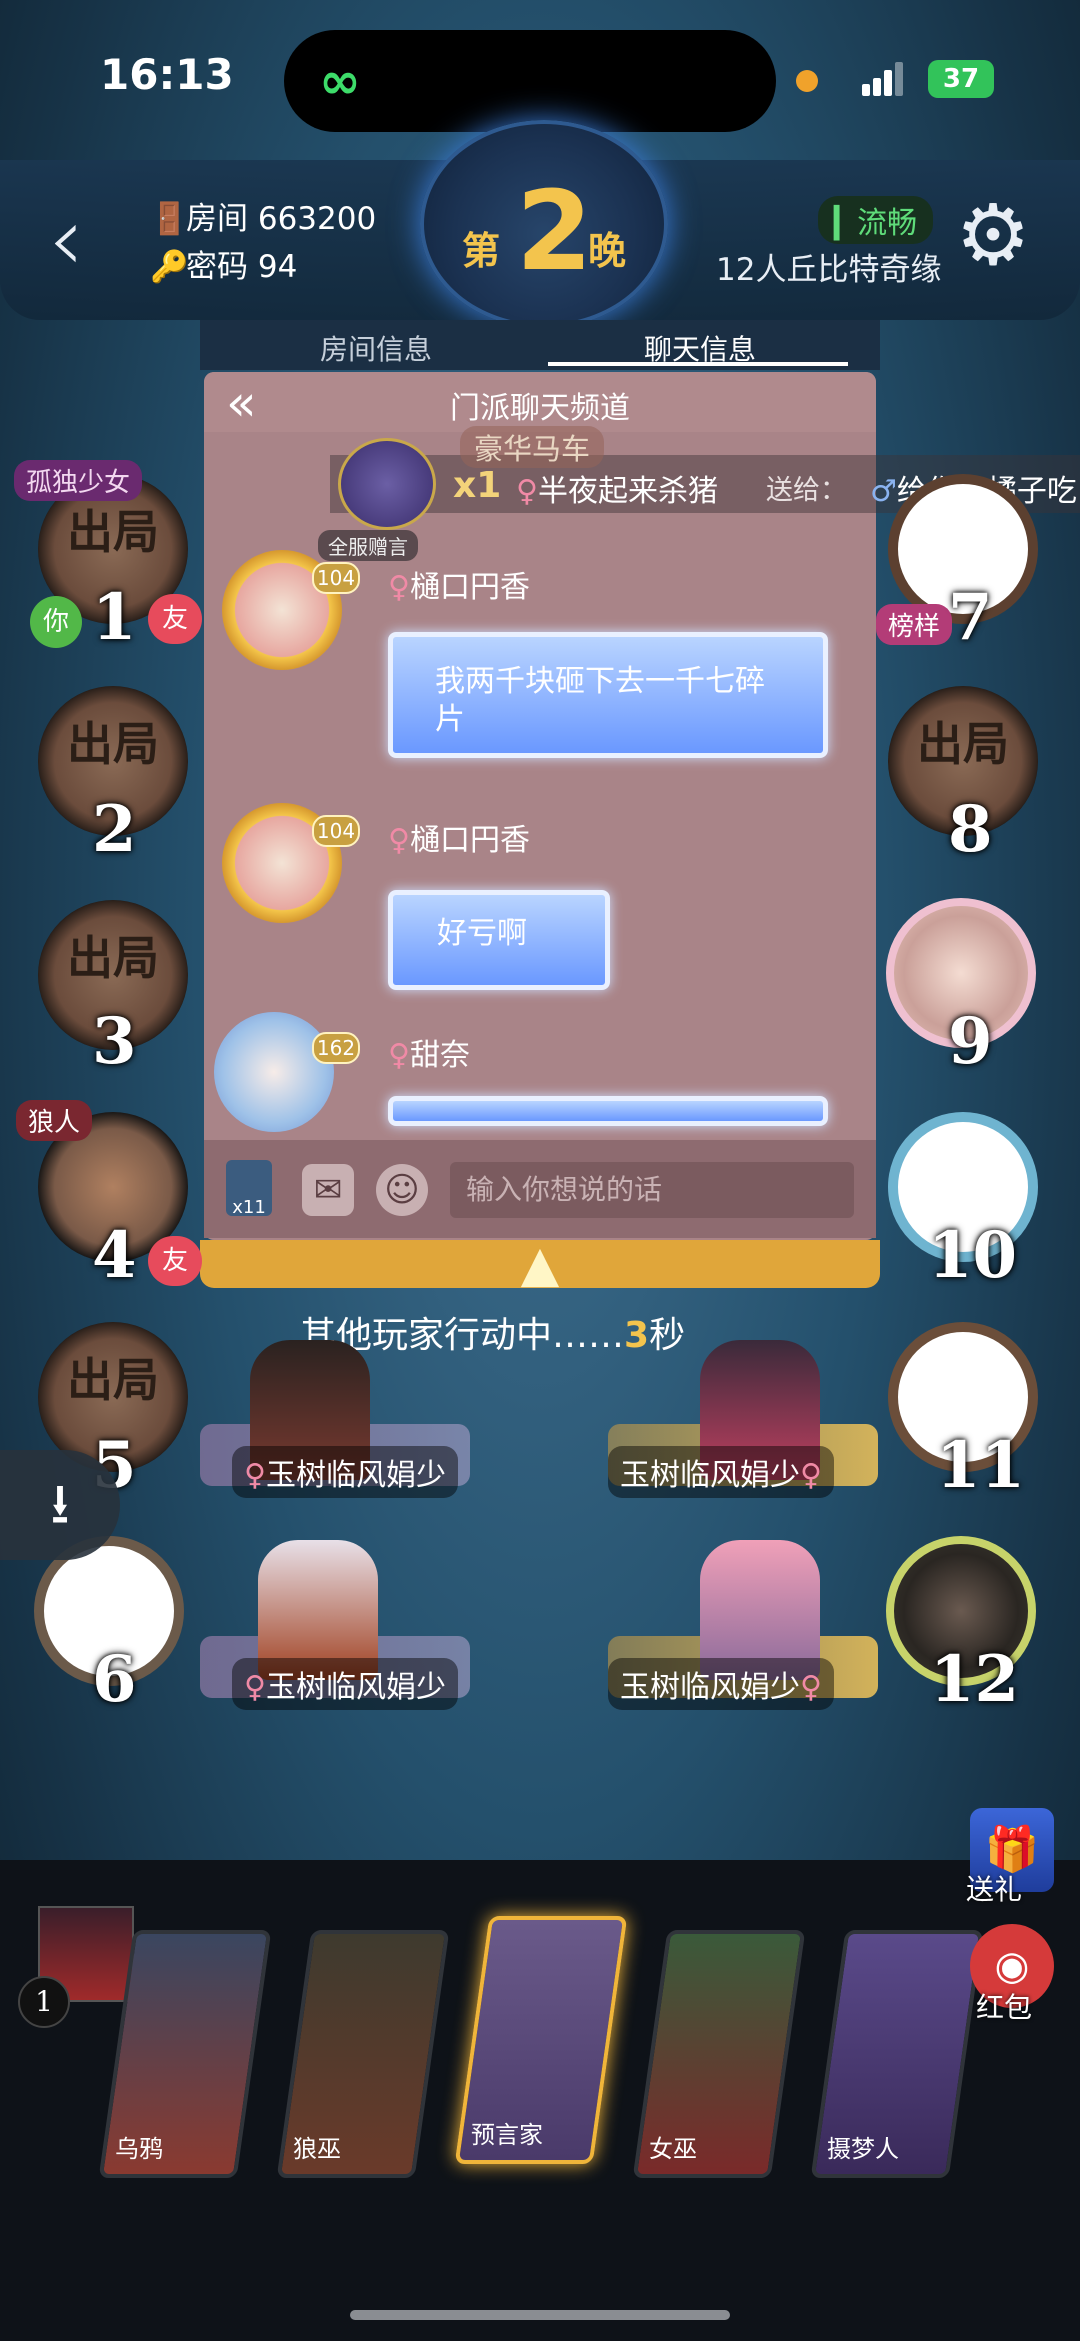 This screenshot has height=2341, width=1080. Describe the element at coordinates (499, 940) in the screenshot. I see `message-bubble: 好亏啊` at that location.